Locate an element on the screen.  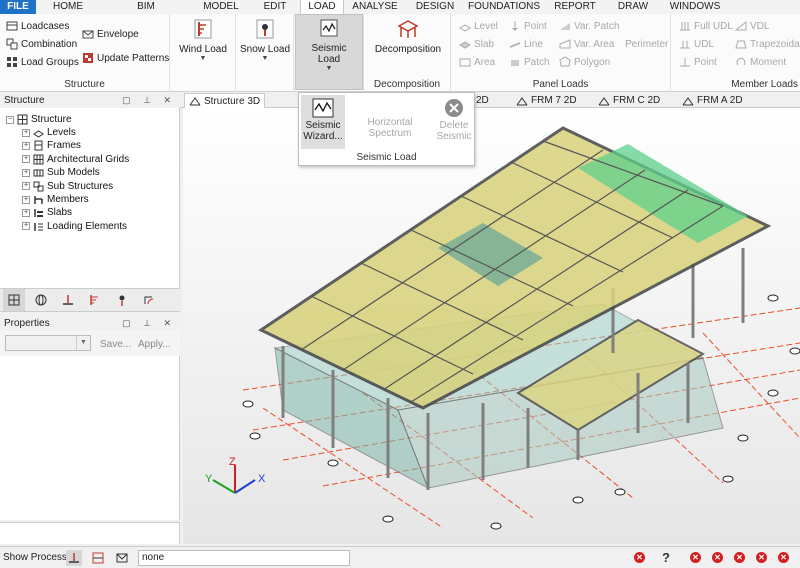
tab-frm-a-2d: FRM A 2D is located at coordinates (712, 100).